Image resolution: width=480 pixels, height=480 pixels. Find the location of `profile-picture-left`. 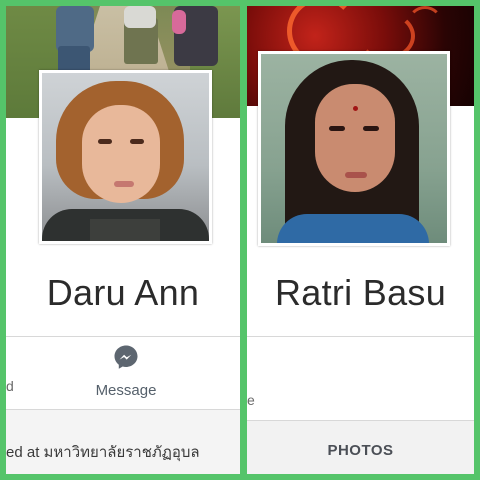

profile-picture-left is located at coordinates (125, 157).